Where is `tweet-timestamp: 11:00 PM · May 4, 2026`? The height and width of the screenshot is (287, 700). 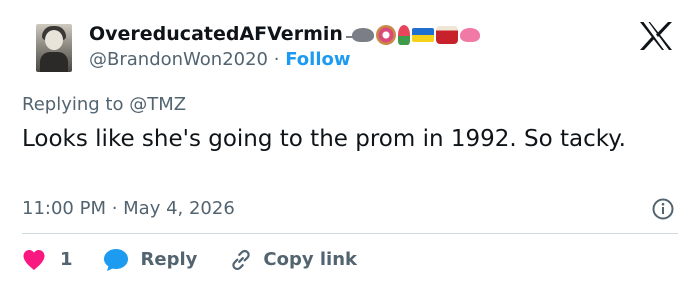 tweet-timestamp: 11:00 PM · May 4, 2026 is located at coordinates (128, 209).